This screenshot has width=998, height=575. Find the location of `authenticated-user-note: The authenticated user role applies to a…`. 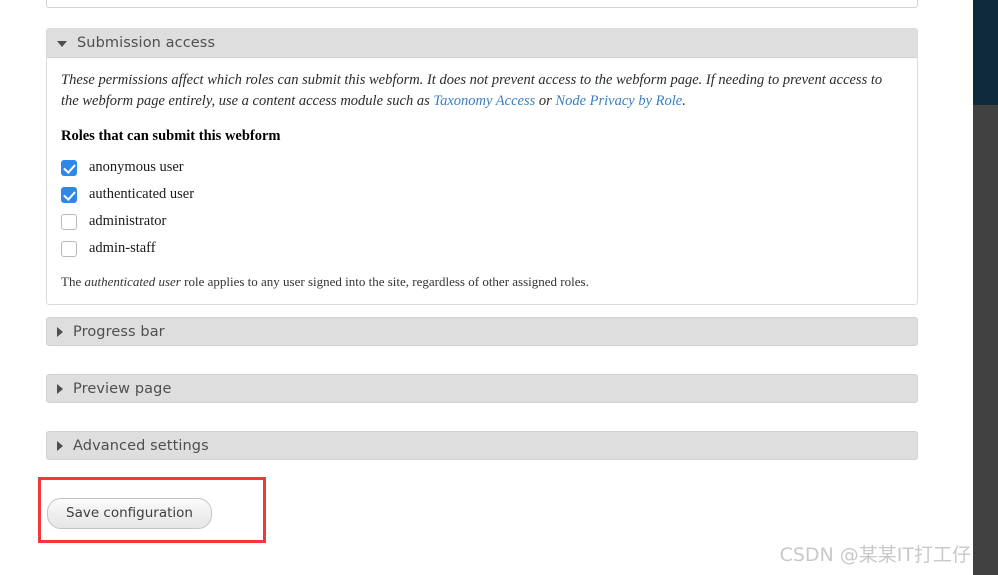

authenticated-user-note: The authenticated user role applies to a… is located at coordinates (482, 282).